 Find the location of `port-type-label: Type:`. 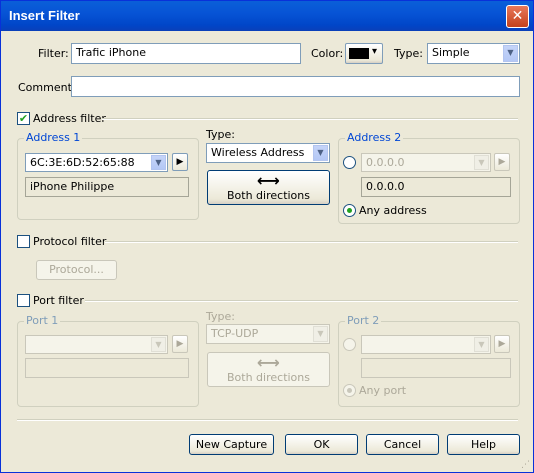

port-type-label: Type: is located at coordinates (220, 316).